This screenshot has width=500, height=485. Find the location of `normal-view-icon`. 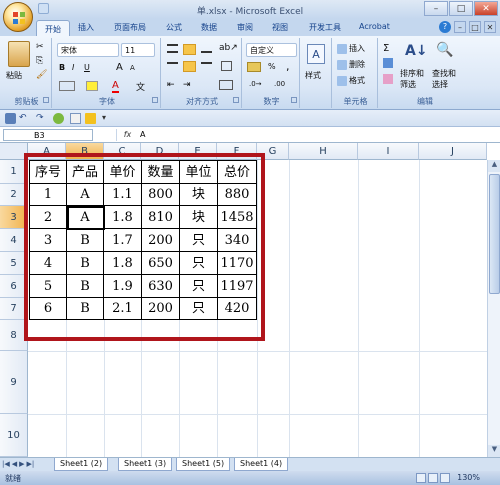

normal-view-icon is located at coordinates (421, 478).